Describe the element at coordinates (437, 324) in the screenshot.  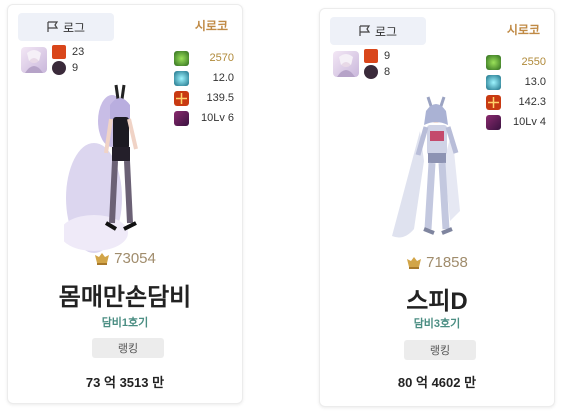
I see `guild-name: 담비3호기` at that location.